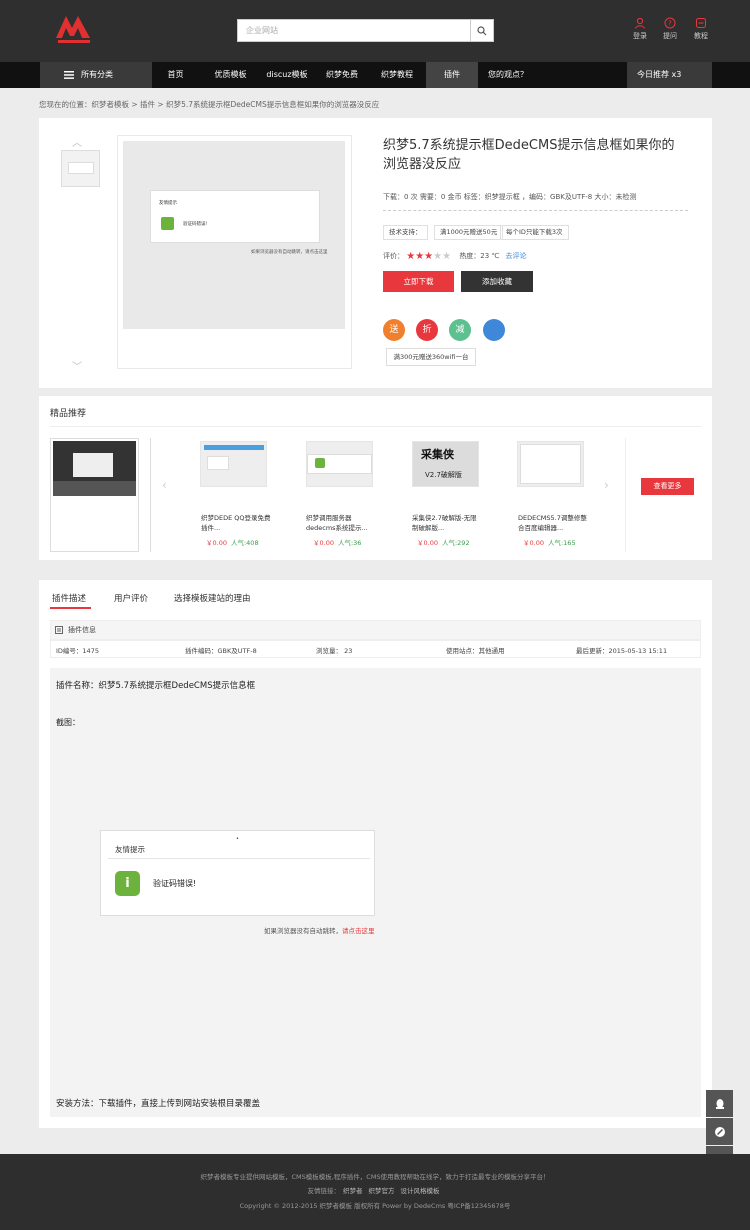  I want to click on menu-icon, so click(69, 75).